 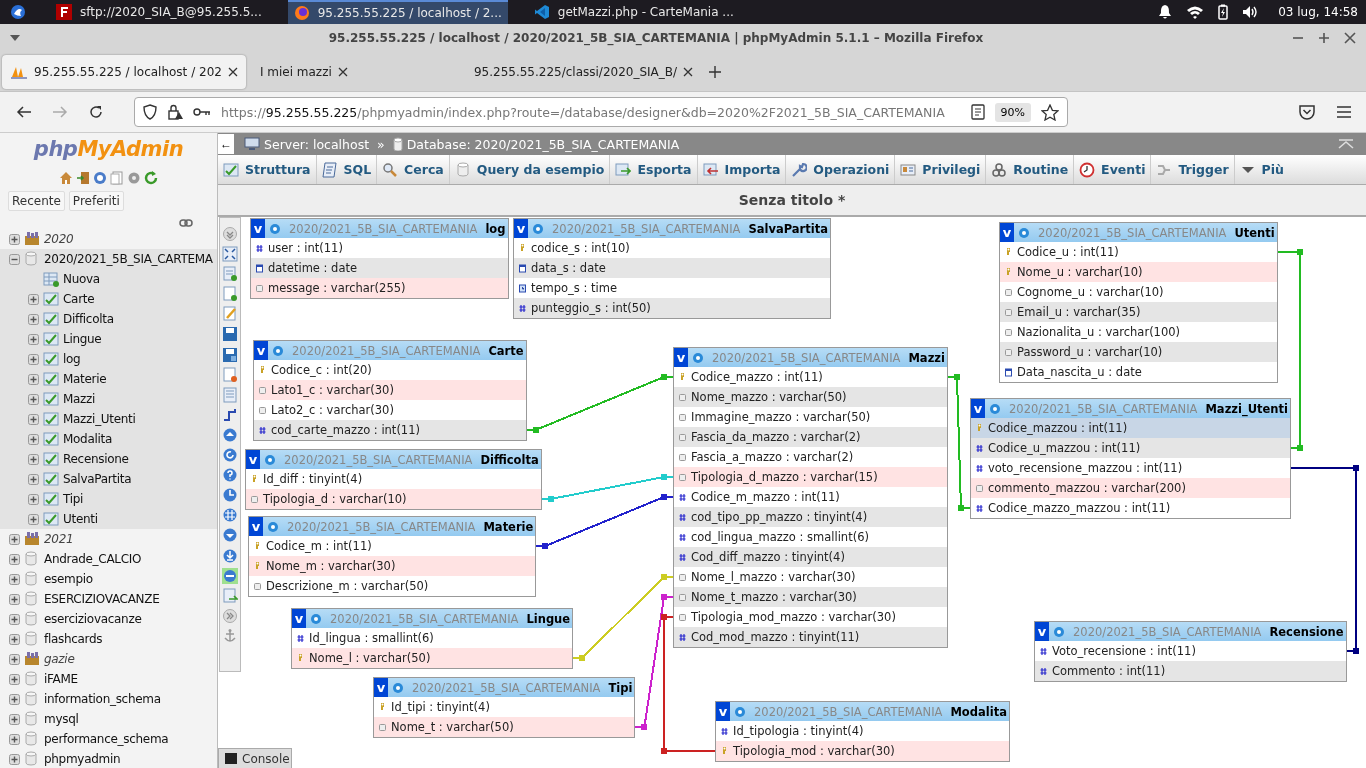 I want to click on database-link: 2020/2021_5B_SIA_CARTEMA, so click(x=128, y=259).